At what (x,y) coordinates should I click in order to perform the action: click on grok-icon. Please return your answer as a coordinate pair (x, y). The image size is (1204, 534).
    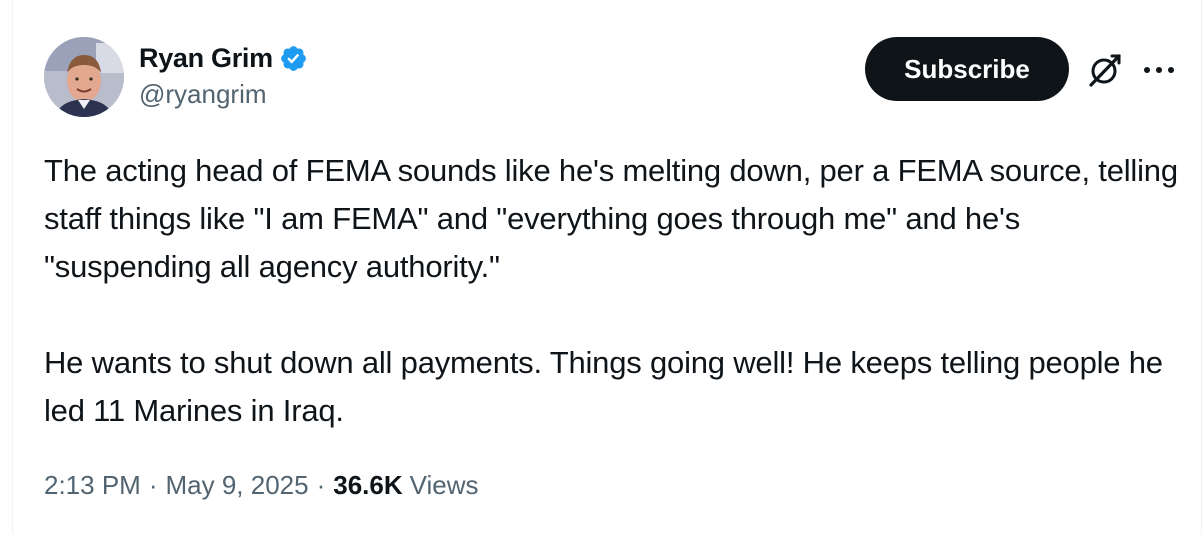
    Looking at the image, I should click on (1105, 70).